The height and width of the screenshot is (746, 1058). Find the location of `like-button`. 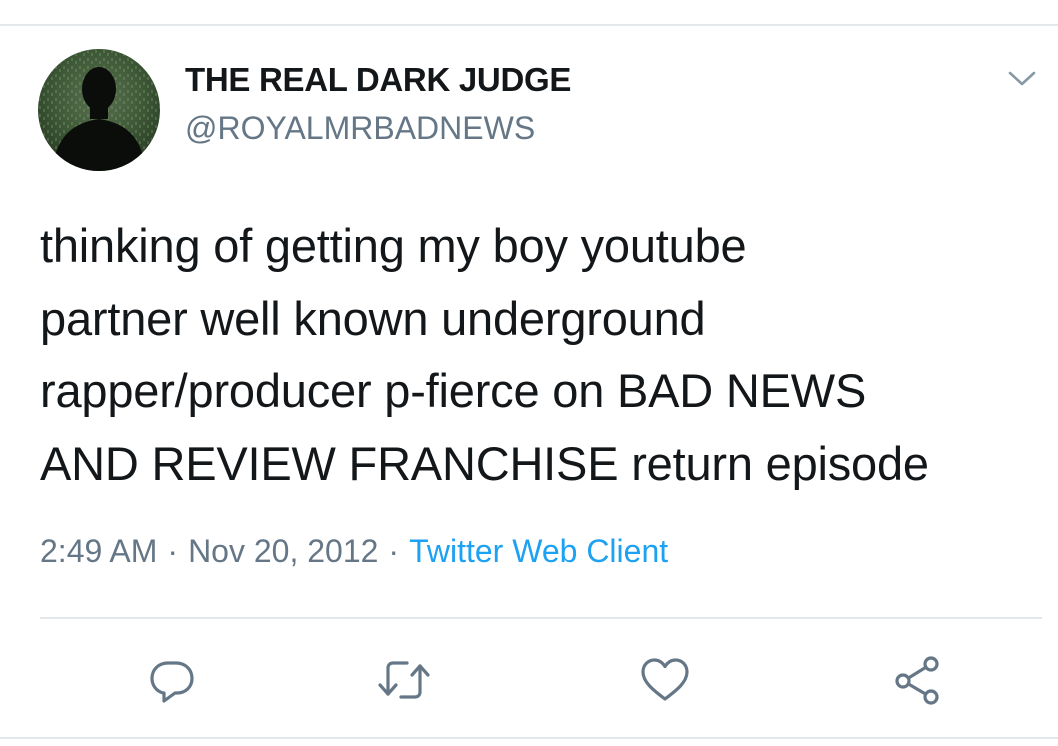

like-button is located at coordinates (665, 680).